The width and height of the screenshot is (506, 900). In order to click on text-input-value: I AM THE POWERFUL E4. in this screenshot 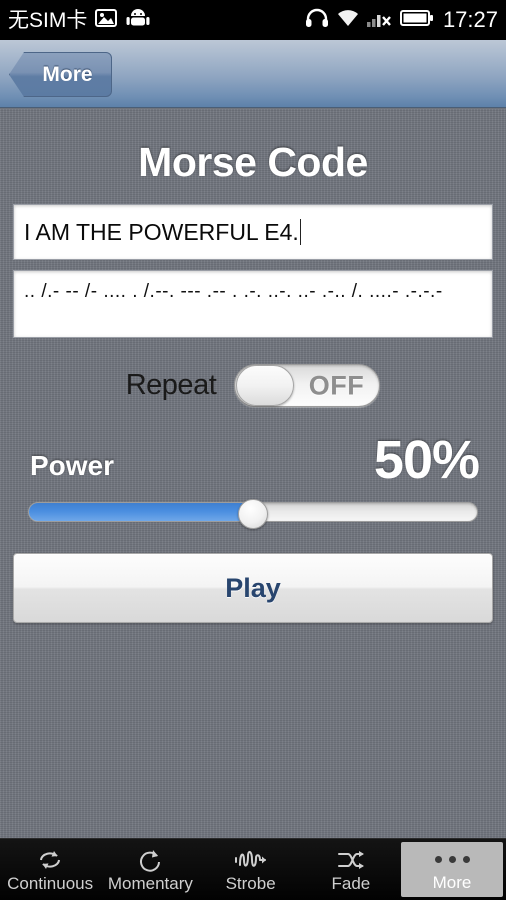, I will do `click(161, 231)`.